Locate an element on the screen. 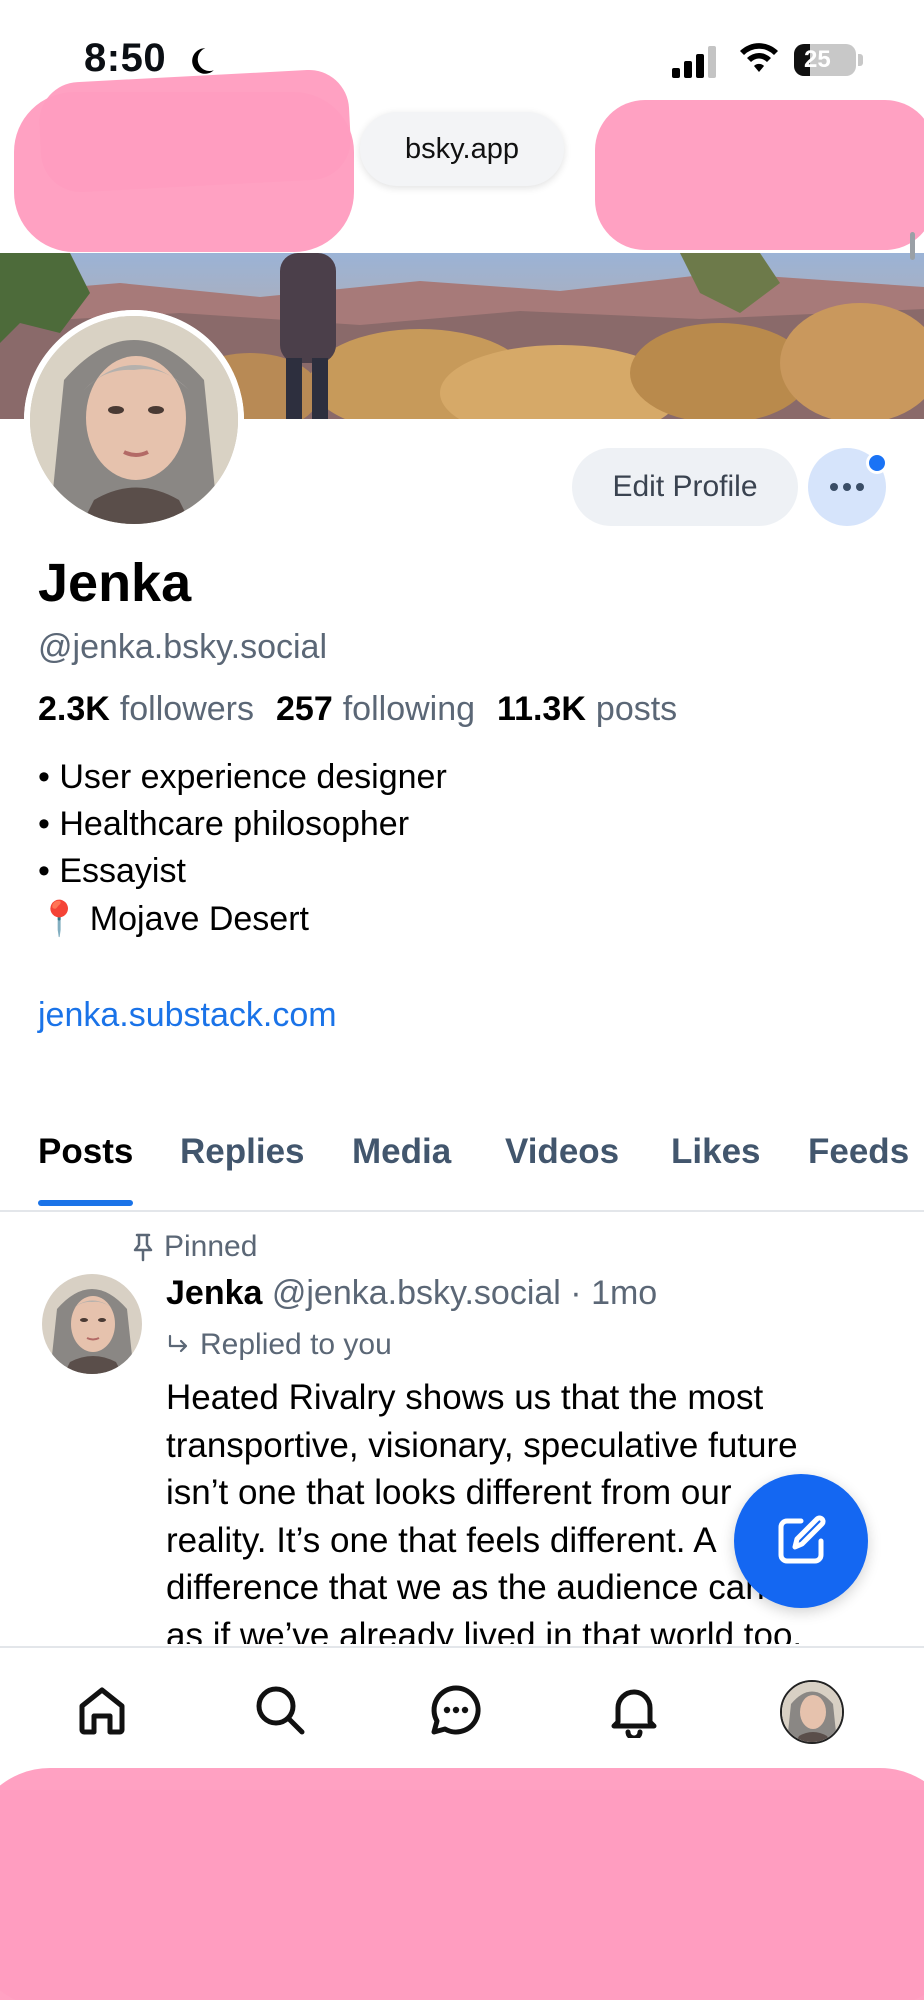 The image size is (924, 2000). profile-stats: 2.3K followers 257 following 11.3K posts is located at coordinates (368, 709).